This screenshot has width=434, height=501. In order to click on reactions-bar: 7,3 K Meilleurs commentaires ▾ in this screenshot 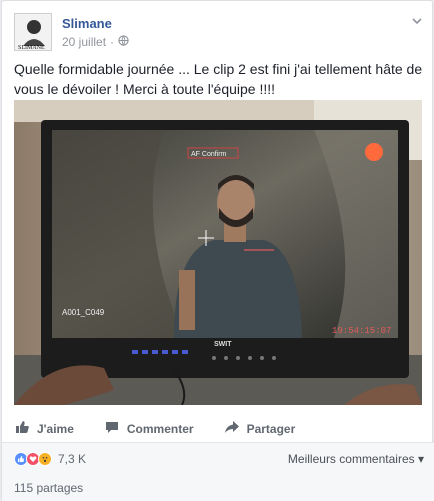, I will do `click(219, 459)`.